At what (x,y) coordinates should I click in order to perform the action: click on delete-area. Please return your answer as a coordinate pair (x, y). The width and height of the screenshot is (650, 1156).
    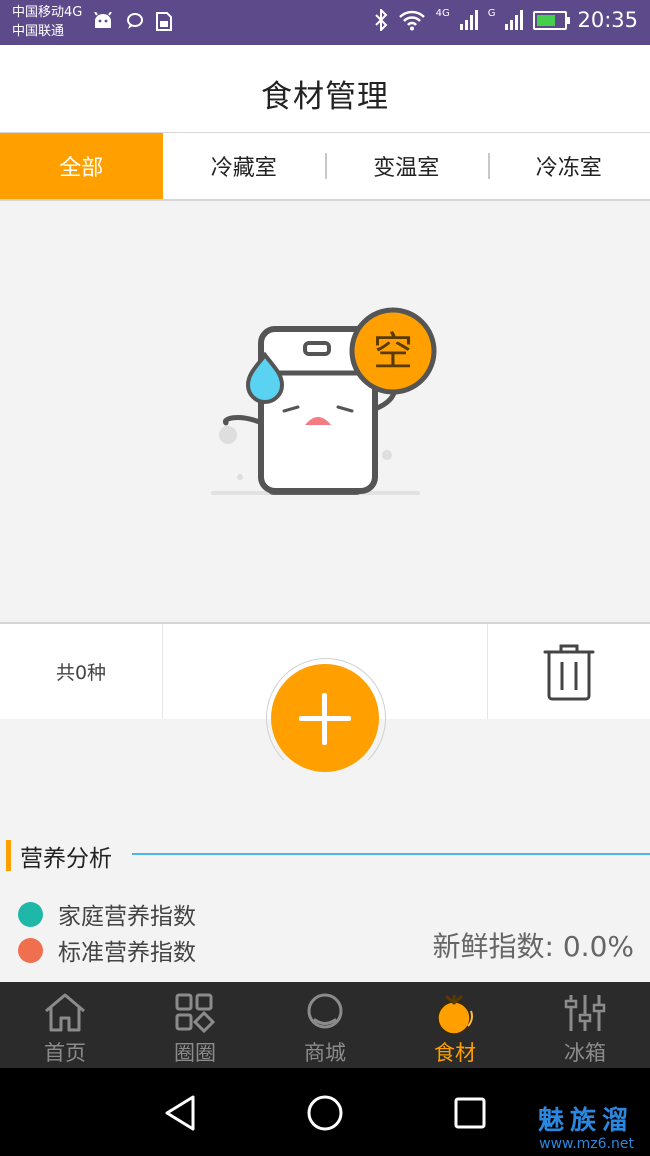
    Looking at the image, I should click on (568, 671).